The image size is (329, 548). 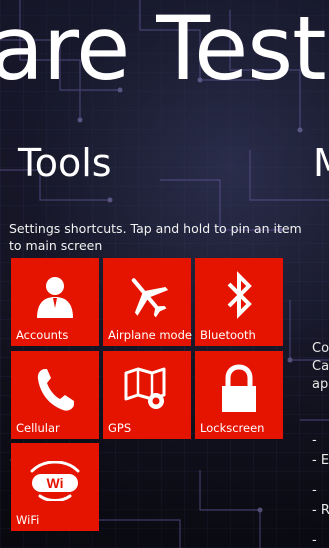 I want to click on tile-lockscreen: Lockscreen, so click(x=239, y=395).